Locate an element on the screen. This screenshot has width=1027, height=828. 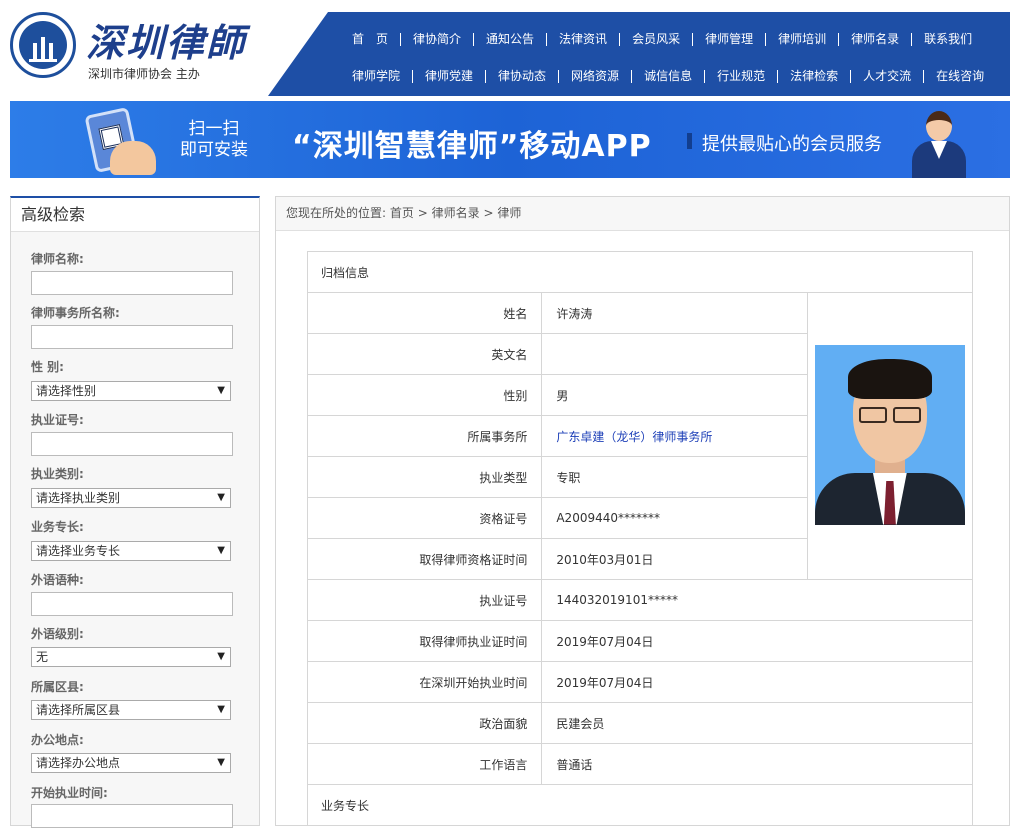
start-time-input is located at coordinates (132, 816).